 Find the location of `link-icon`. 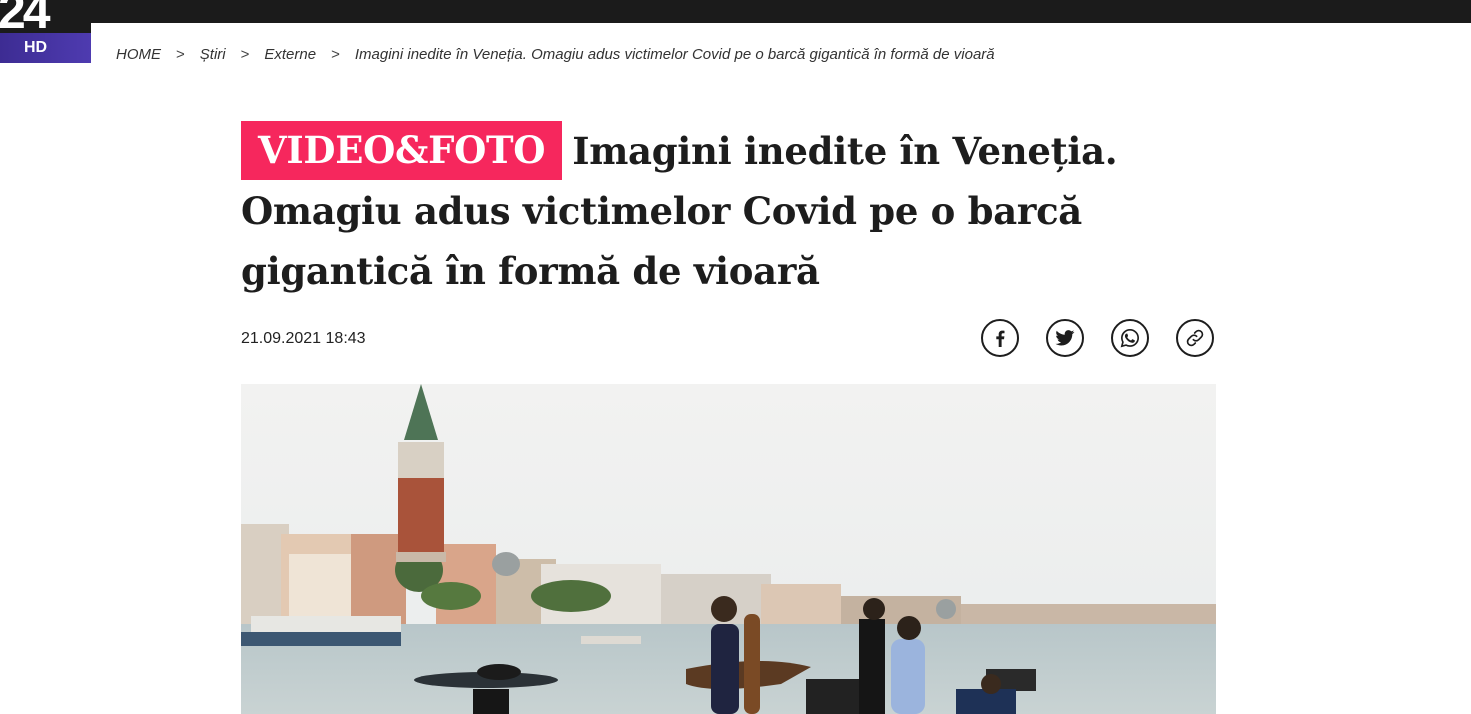

link-icon is located at coordinates (1195, 338).